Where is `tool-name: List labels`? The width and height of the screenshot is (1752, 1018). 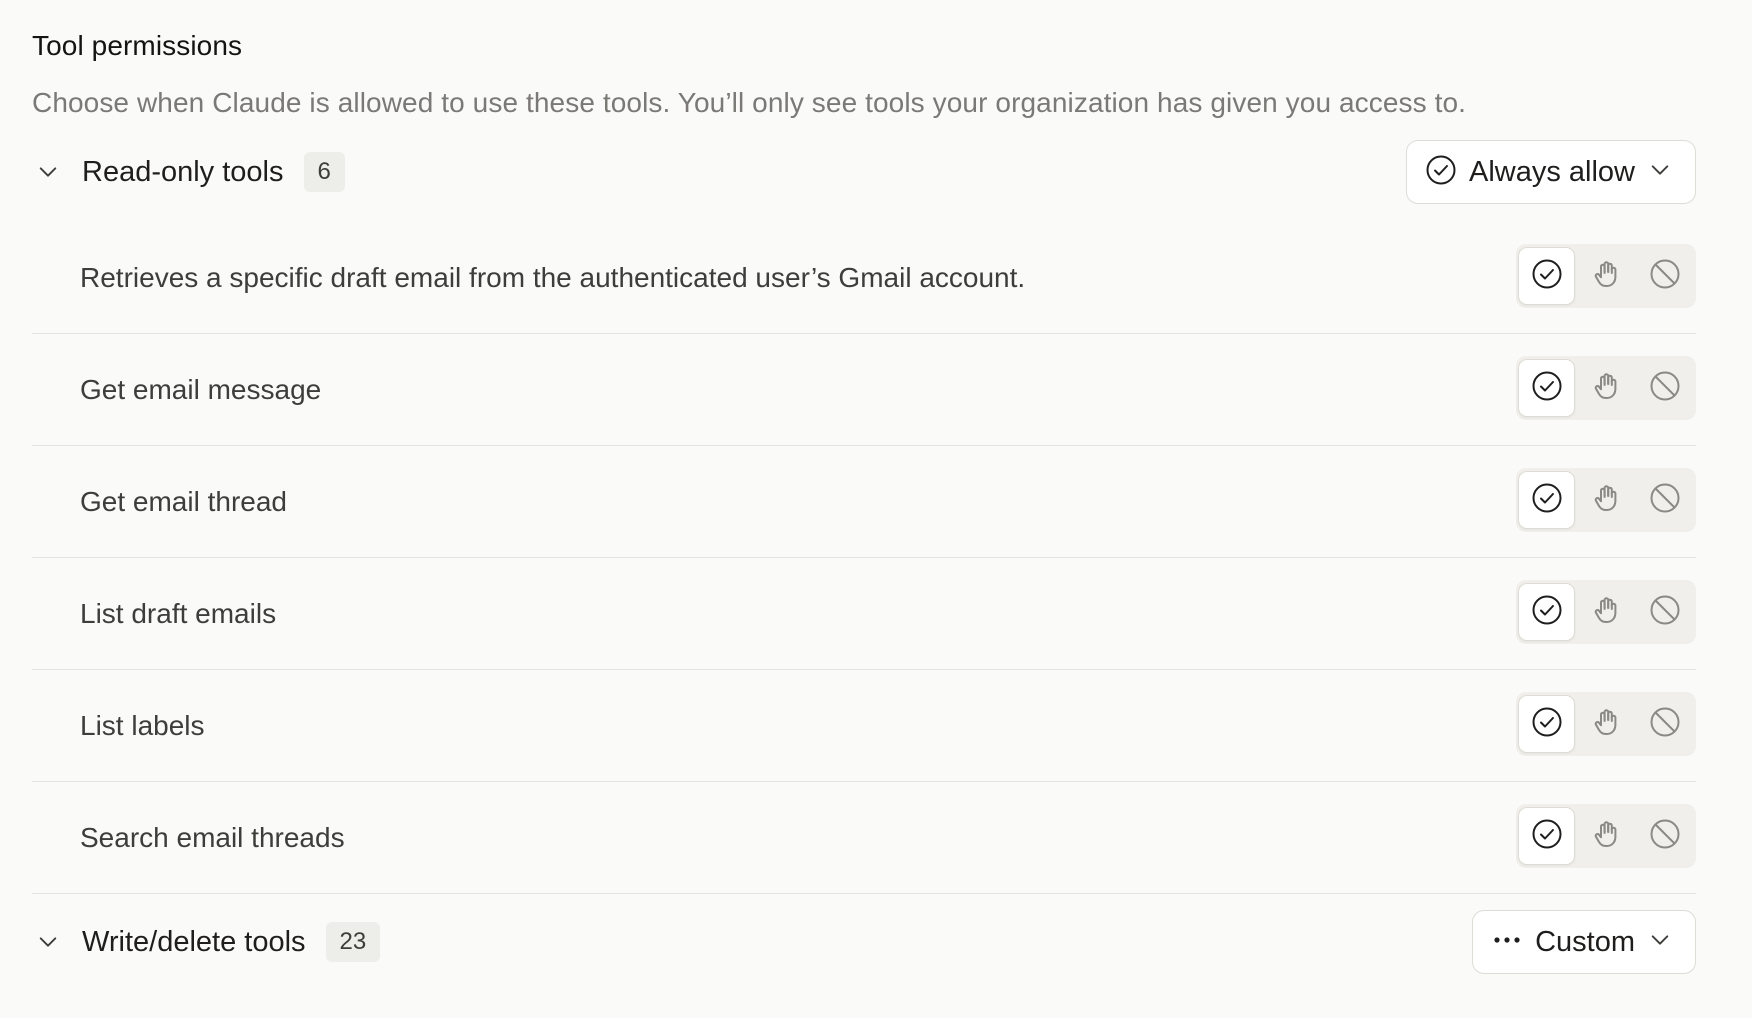 tool-name: List labels is located at coordinates (142, 725).